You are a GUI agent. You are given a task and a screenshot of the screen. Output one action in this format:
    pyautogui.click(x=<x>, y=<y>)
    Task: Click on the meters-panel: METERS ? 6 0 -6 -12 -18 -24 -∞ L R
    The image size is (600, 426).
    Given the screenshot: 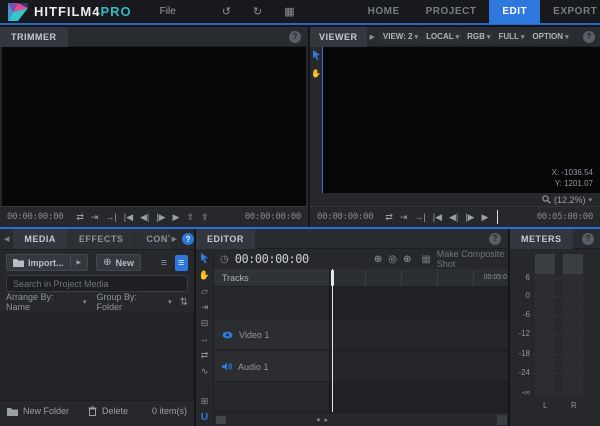 What is the action you would take?
    pyautogui.click(x=555, y=327)
    